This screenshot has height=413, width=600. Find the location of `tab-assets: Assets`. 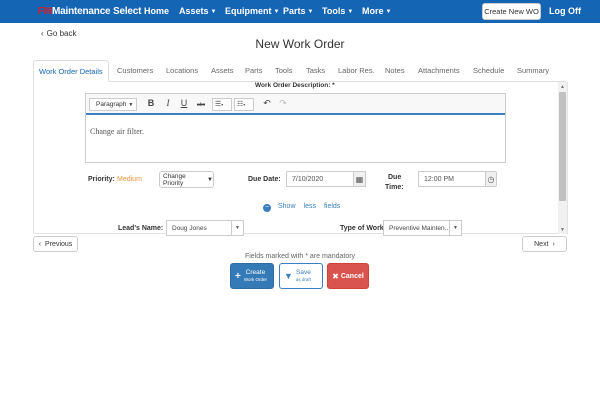

tab-assets: Assets is located at coordinates (222, 70).